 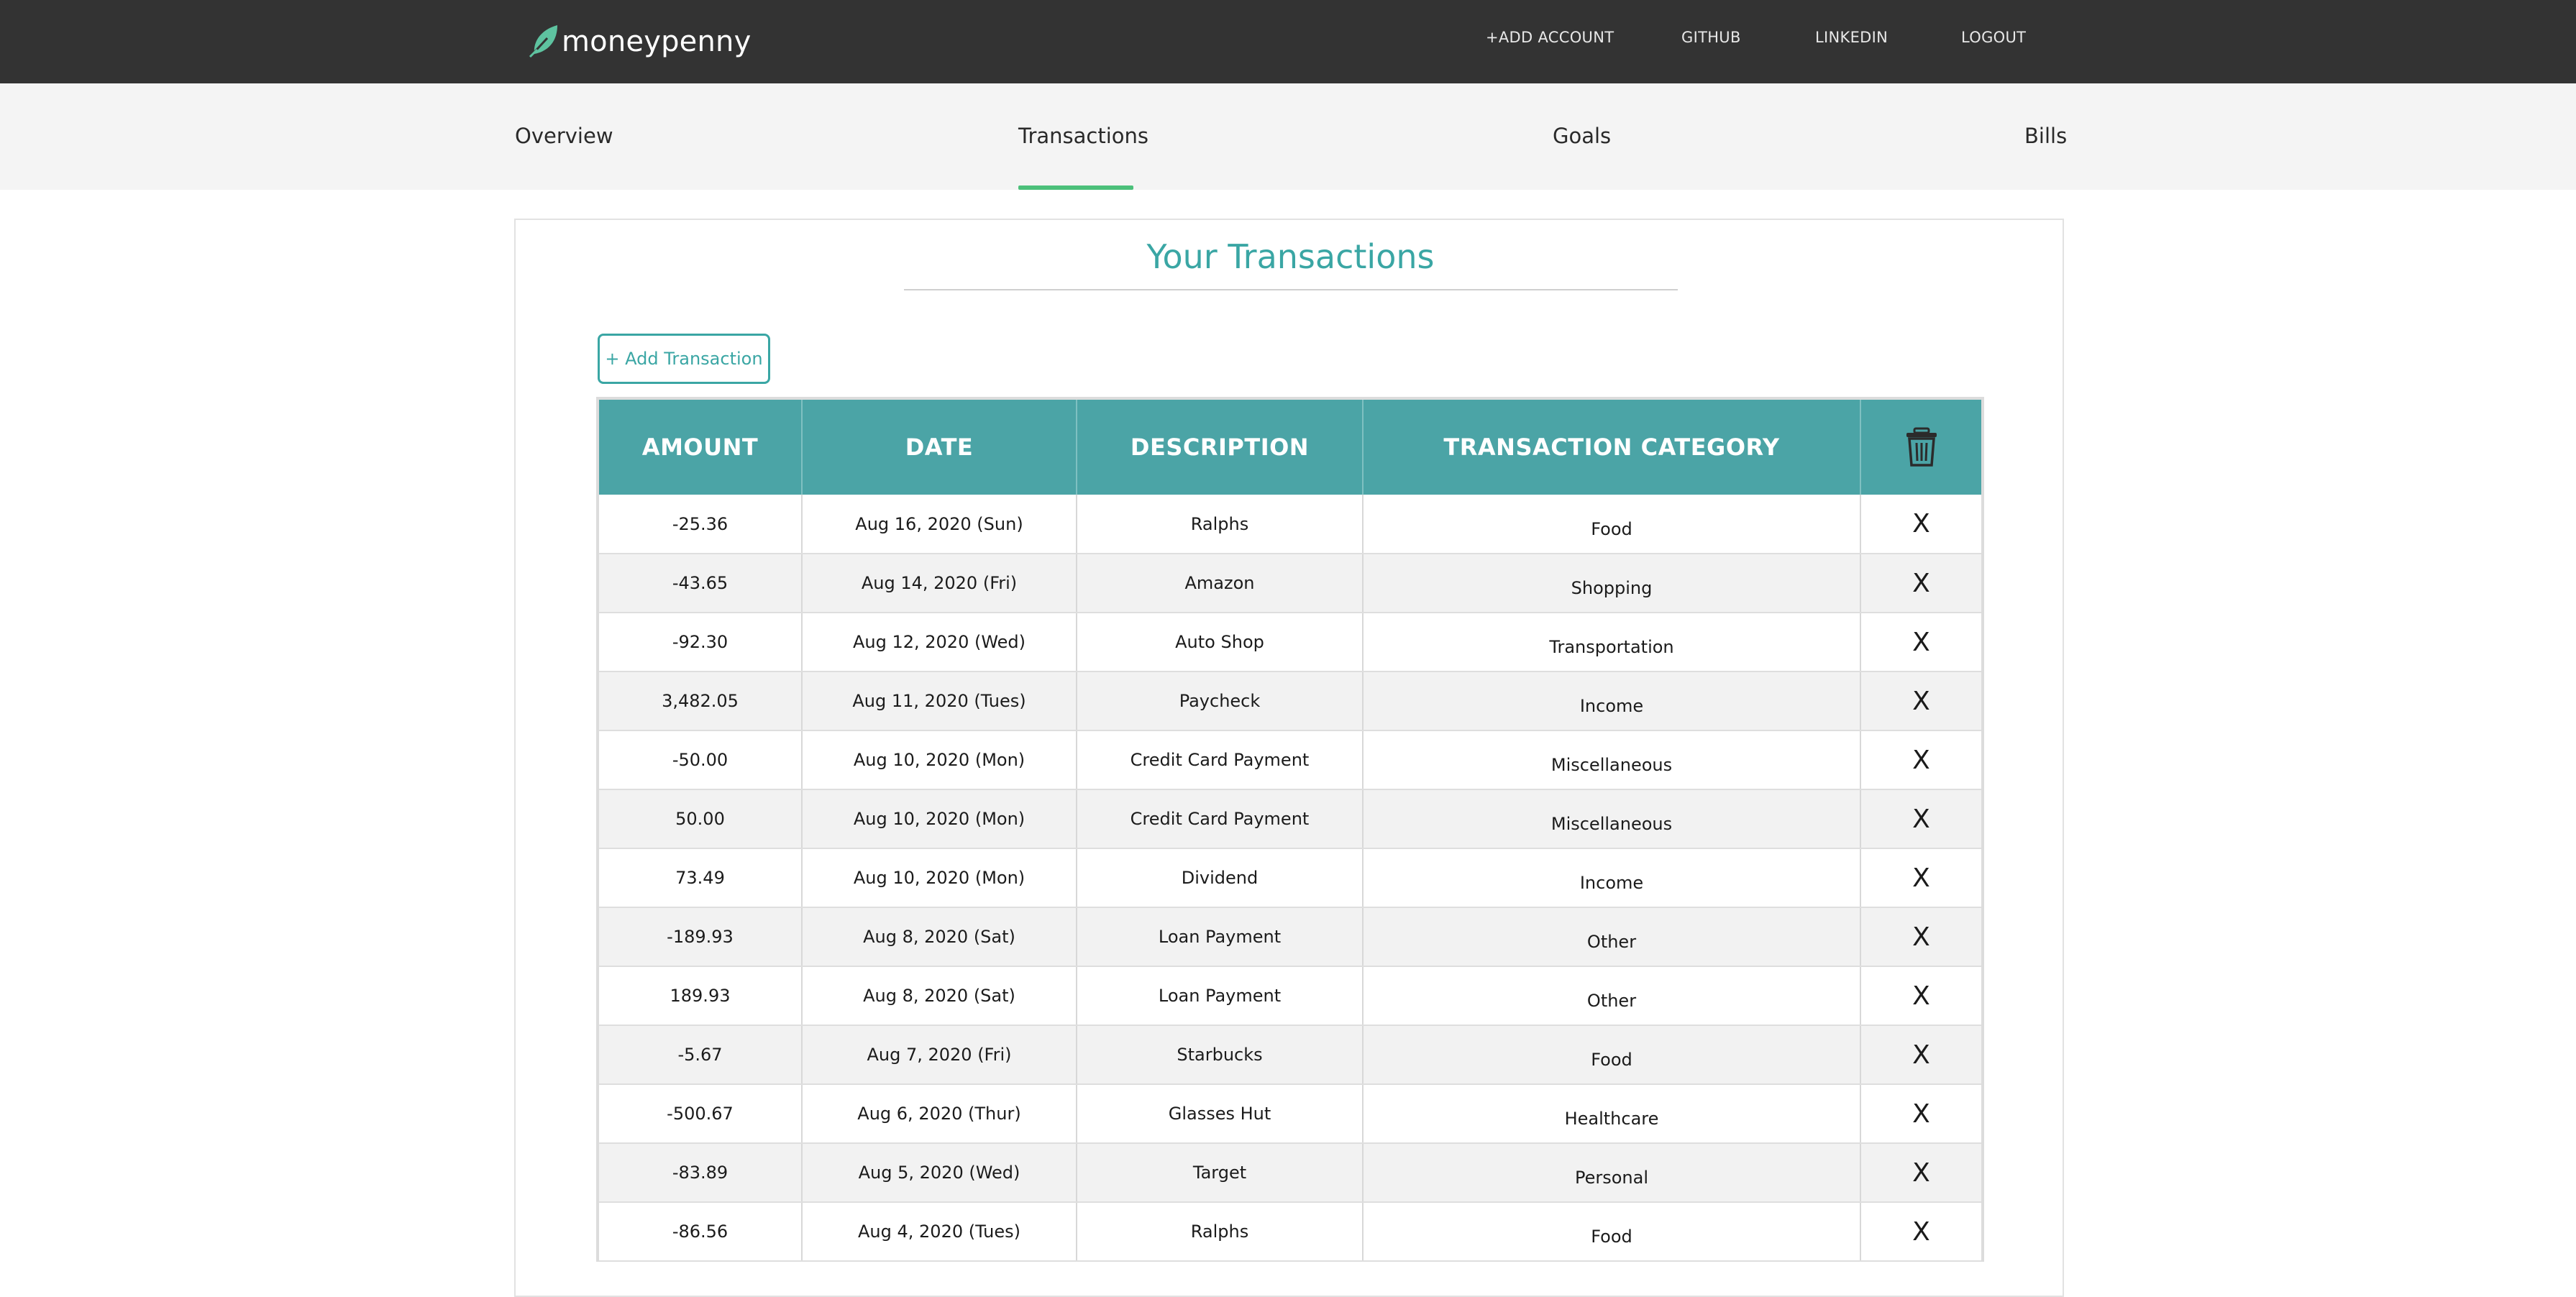 I want to click on github-link: GITHUB, so click(x=1711, y=38).